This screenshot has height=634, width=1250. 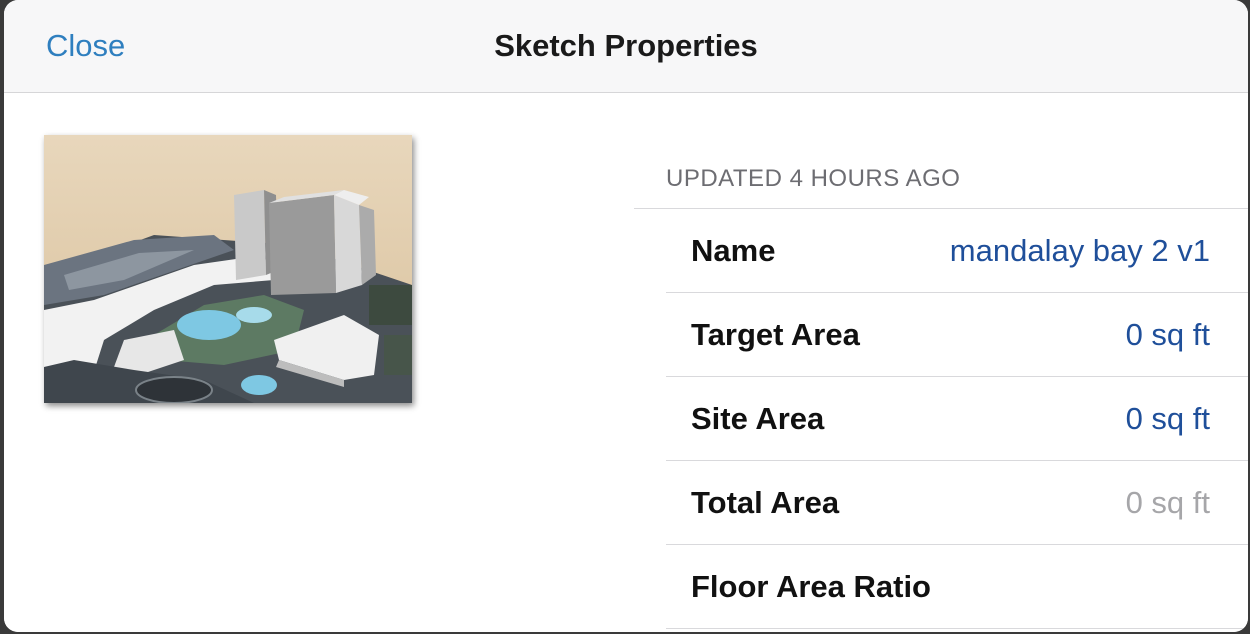 What do you see at coordinates (775, 334) in the screenshot?
I see `property-label: Target Area` at bounding box center [775, 334].